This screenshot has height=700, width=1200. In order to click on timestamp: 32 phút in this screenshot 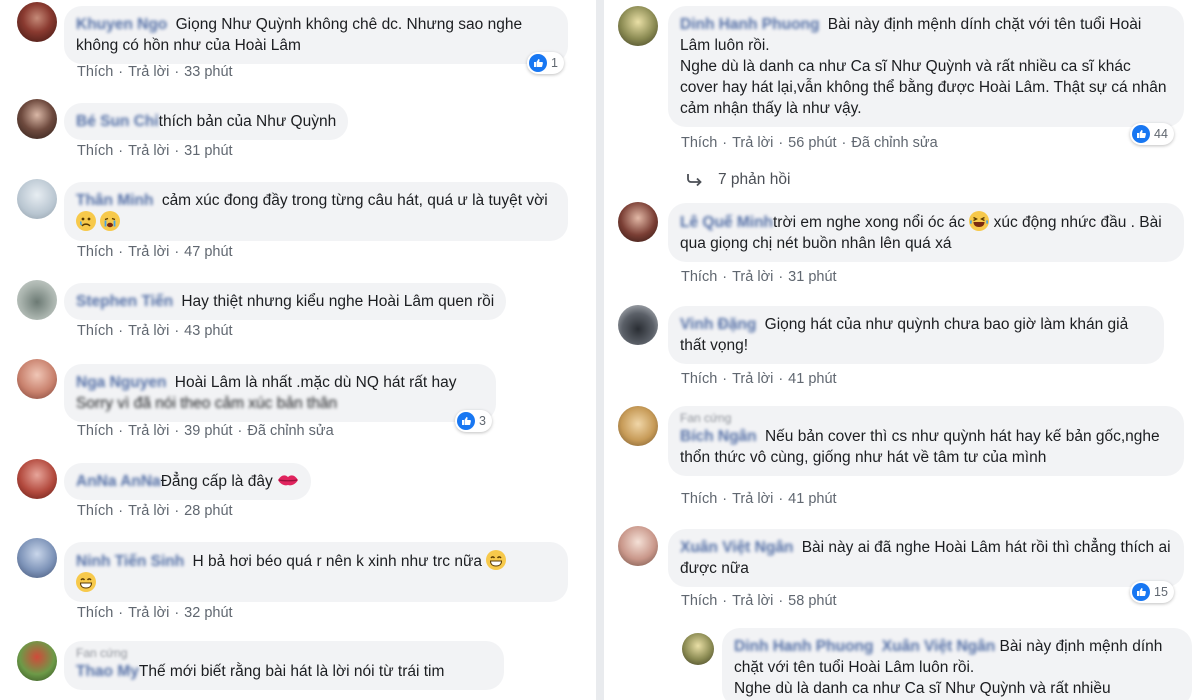, I will do `click(208, 613)`.